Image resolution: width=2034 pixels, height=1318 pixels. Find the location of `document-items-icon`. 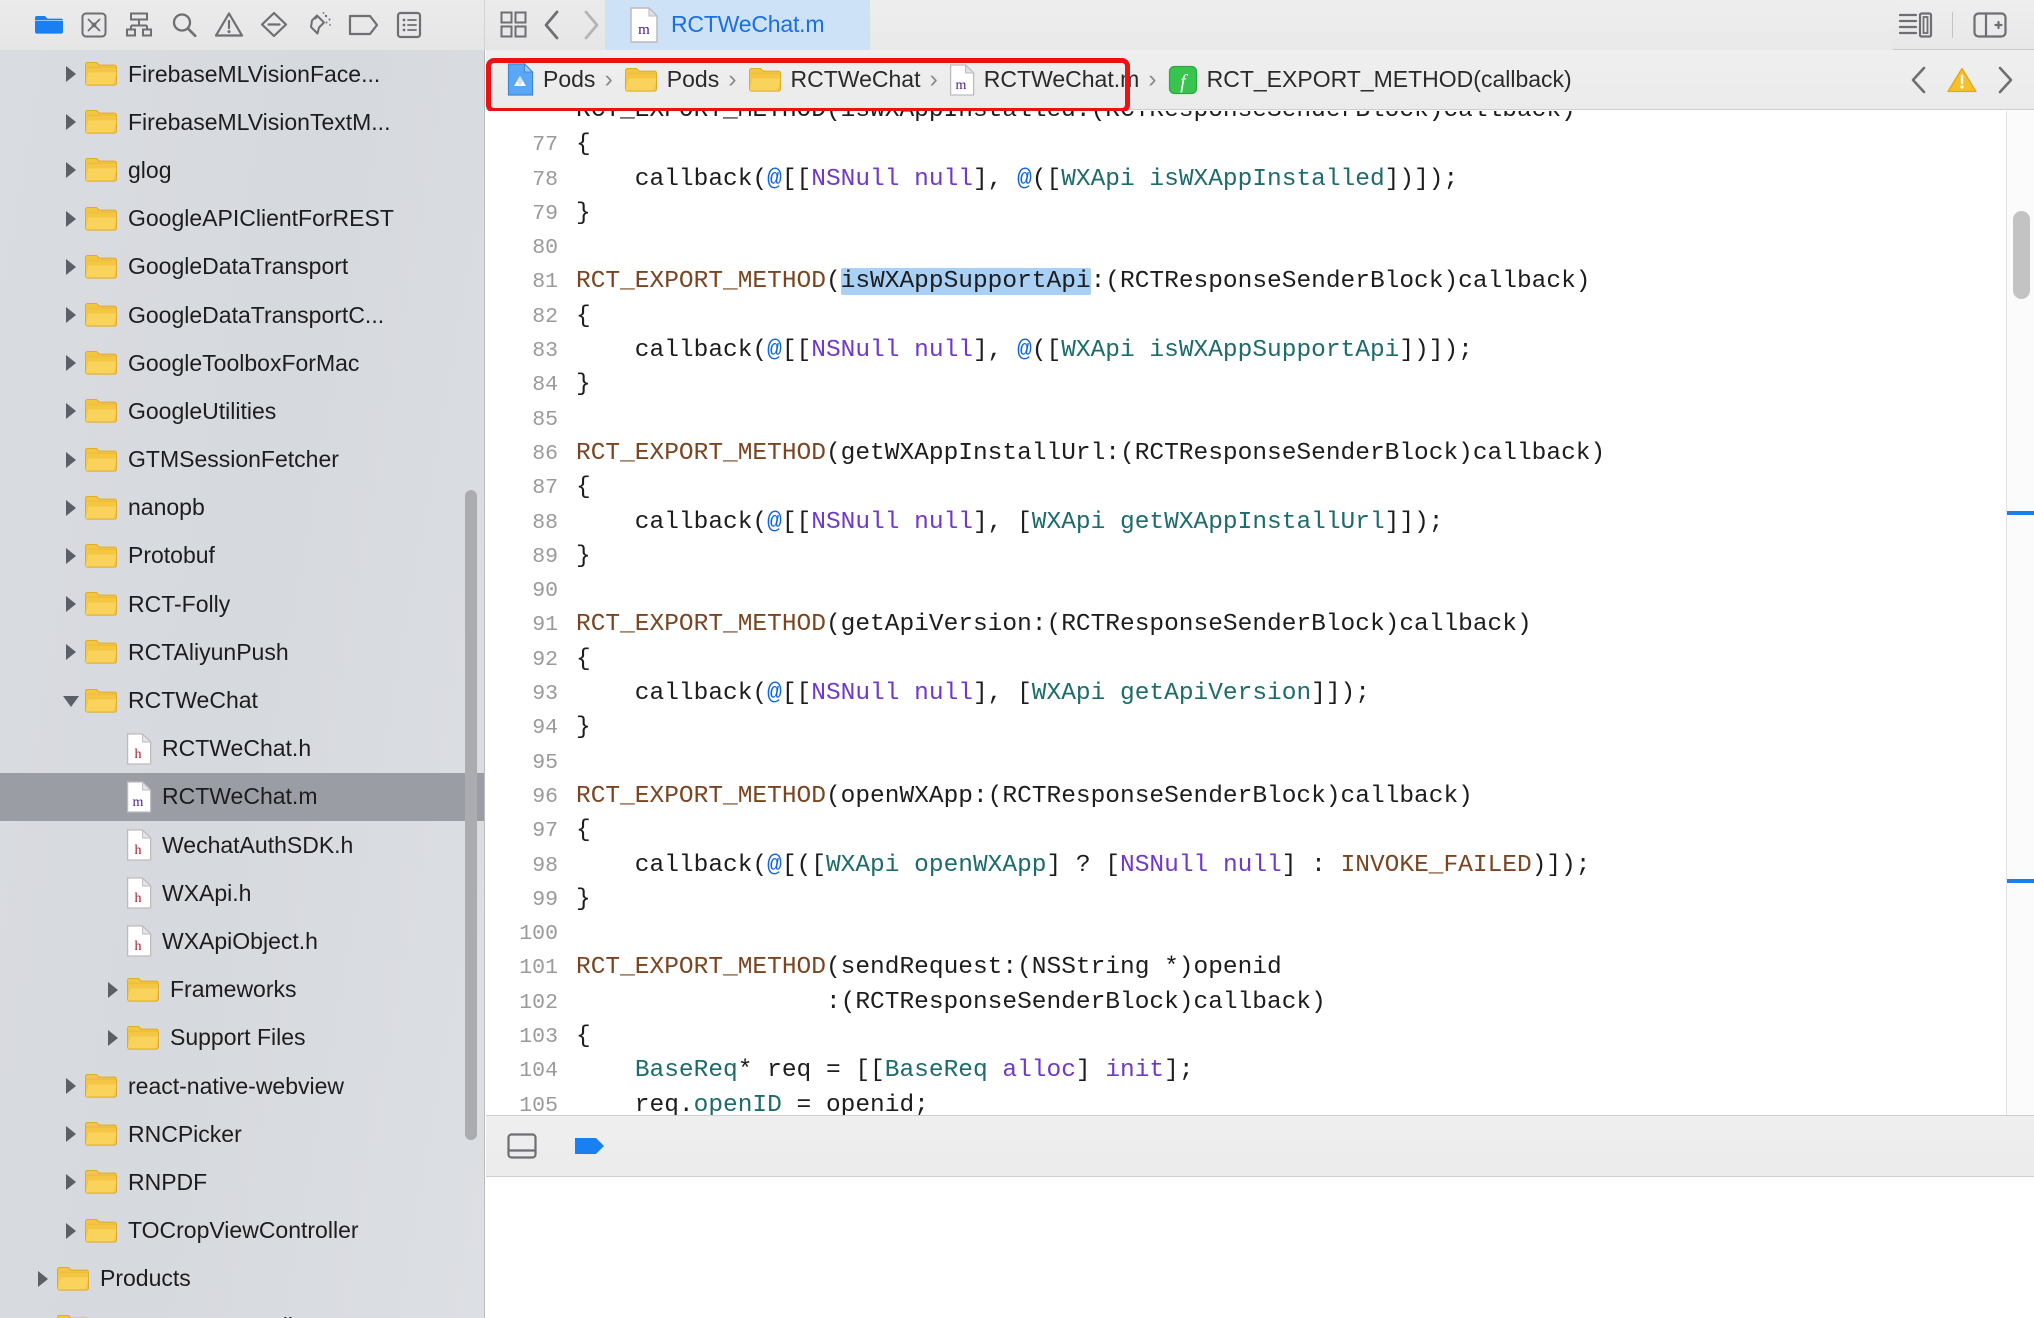

document-items-icon is located at coordinates (513, 25).